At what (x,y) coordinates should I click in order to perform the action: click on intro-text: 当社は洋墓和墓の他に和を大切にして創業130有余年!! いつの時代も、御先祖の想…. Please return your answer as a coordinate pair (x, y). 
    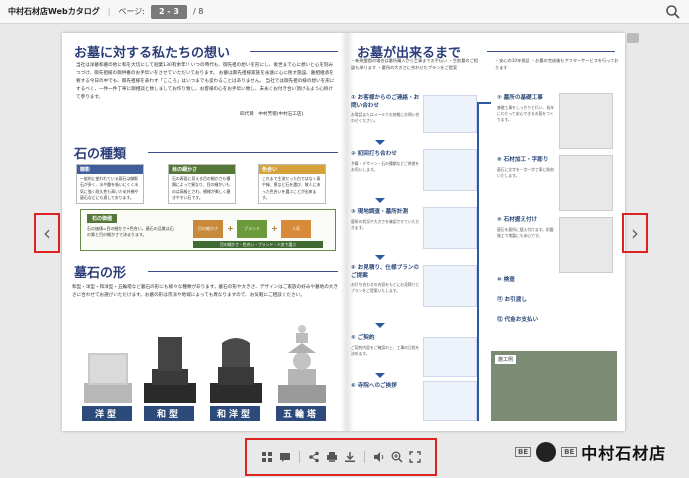
    Looking at the image, I should click on (205, 82).